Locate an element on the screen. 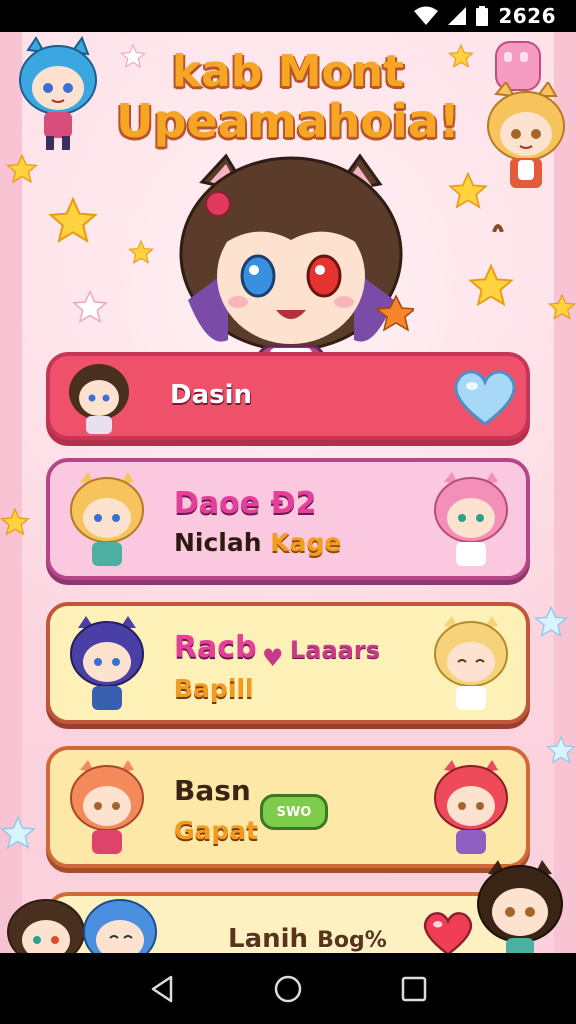 The height and width of the screenshot is (1024, 576). heart-connector-icon: ♥ is located at coordinates (273, 658).